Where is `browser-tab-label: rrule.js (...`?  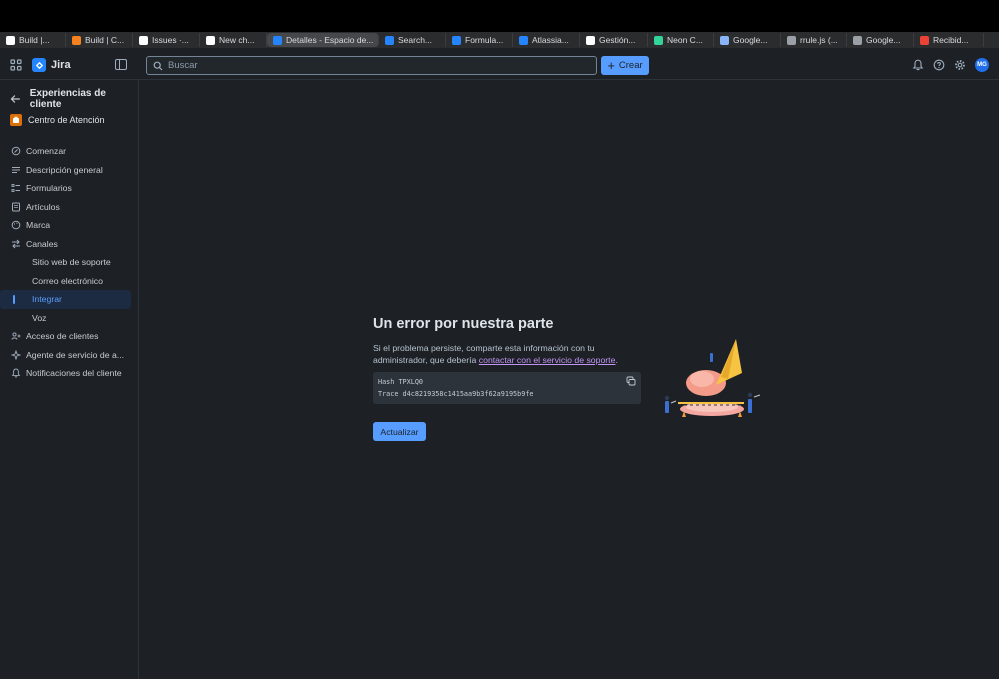 browser-tab-label: rrule.js (... is located at coordinates (819, 40).